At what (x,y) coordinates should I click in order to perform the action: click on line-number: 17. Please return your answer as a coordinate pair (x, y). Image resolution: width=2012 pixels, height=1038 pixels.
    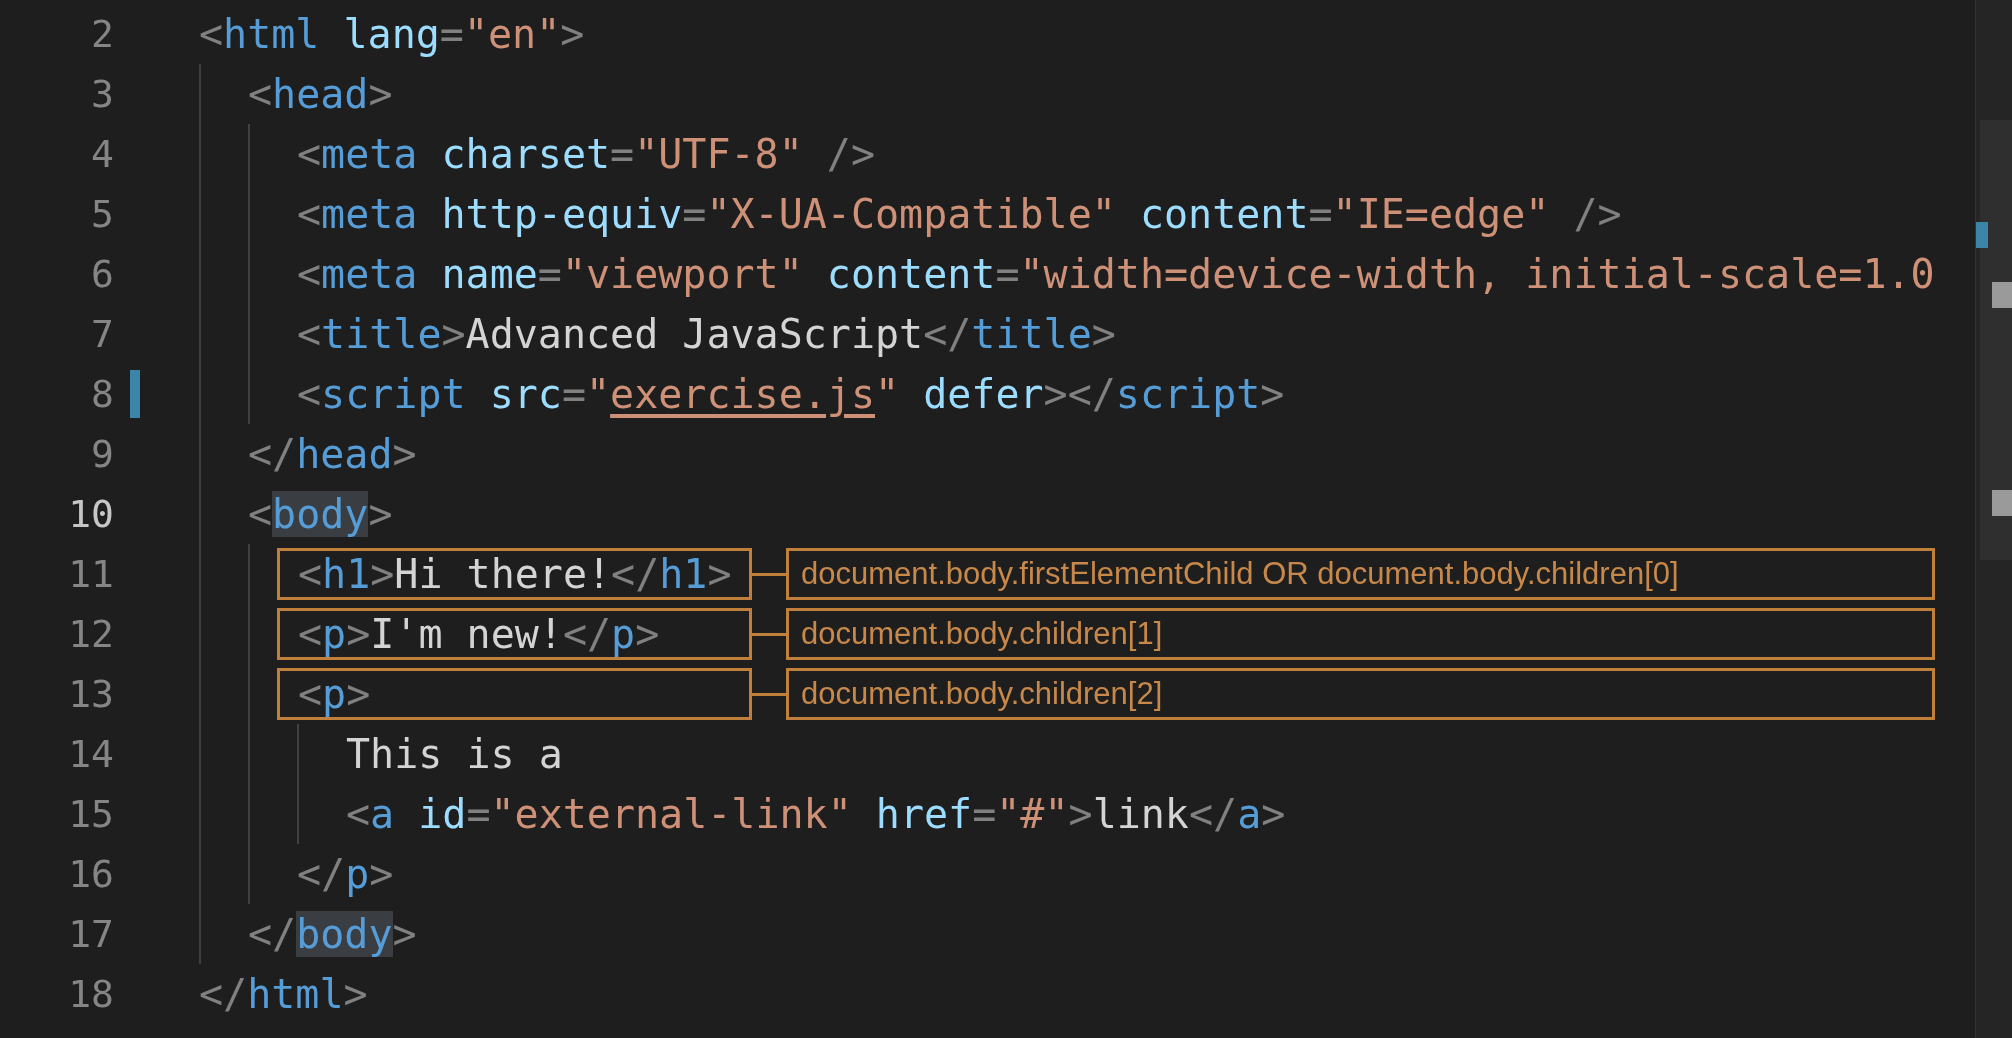
    Looking at the image, I should click on (91, 934).